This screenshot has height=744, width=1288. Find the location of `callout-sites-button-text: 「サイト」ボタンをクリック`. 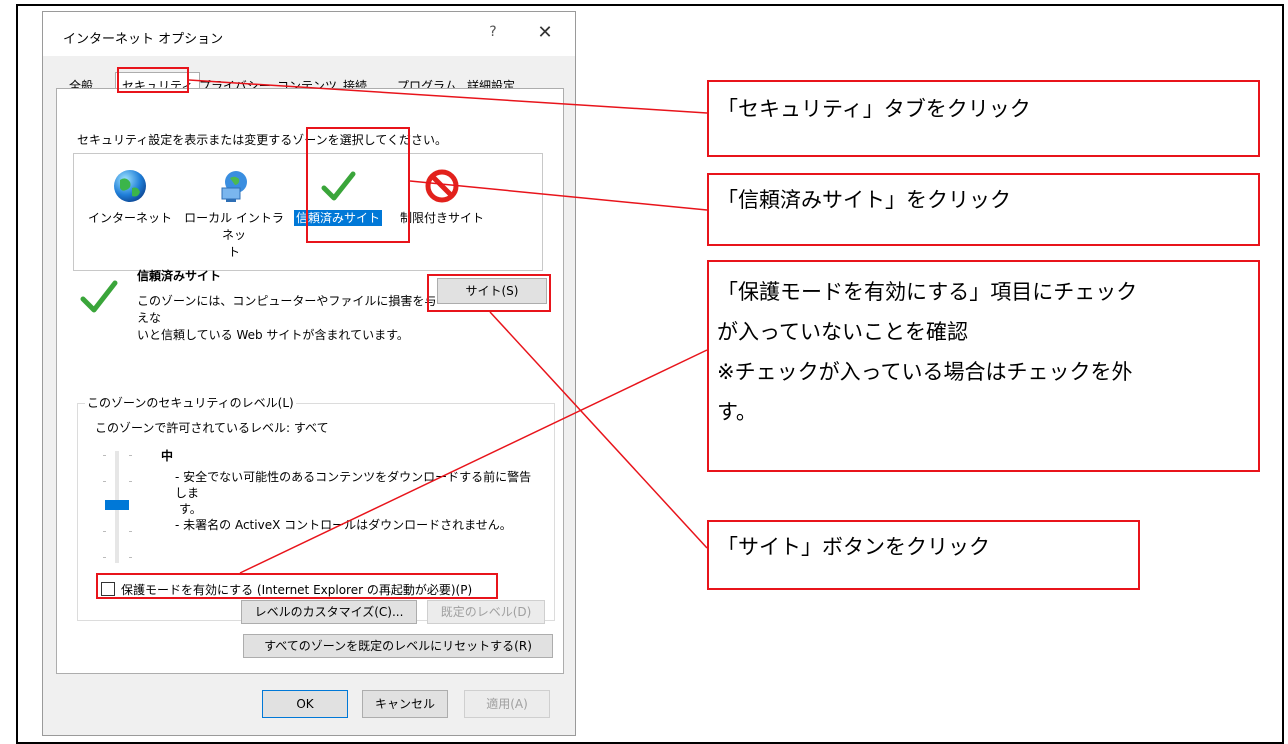

callout-sites-button-text: 「サイト」ボタンをクリック is located at coordinates (853, 547).